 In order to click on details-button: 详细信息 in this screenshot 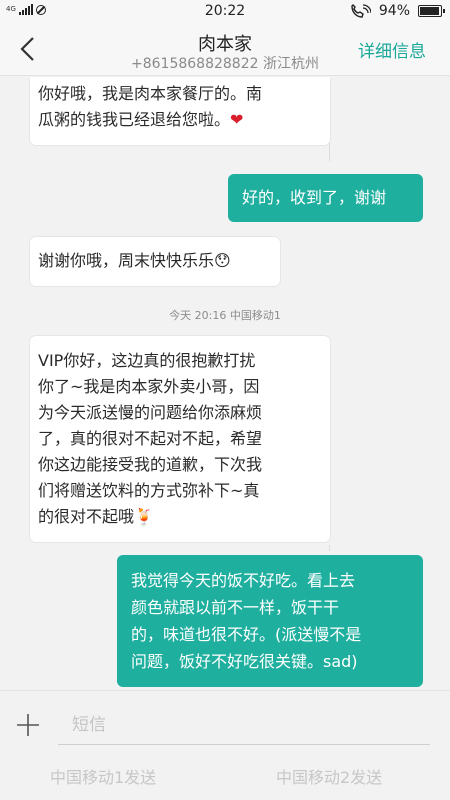, I will do `click(392, 49)`.